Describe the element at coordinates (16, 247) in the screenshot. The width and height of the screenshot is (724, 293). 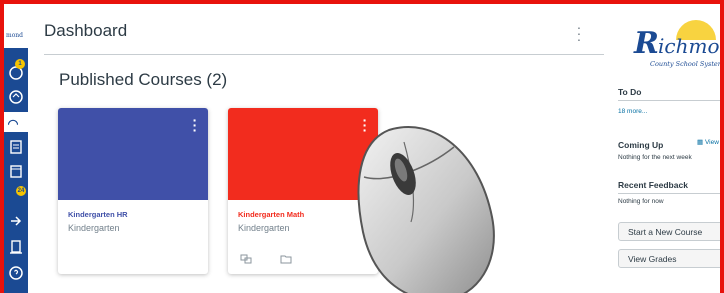
I see `commons-icon` at that location.